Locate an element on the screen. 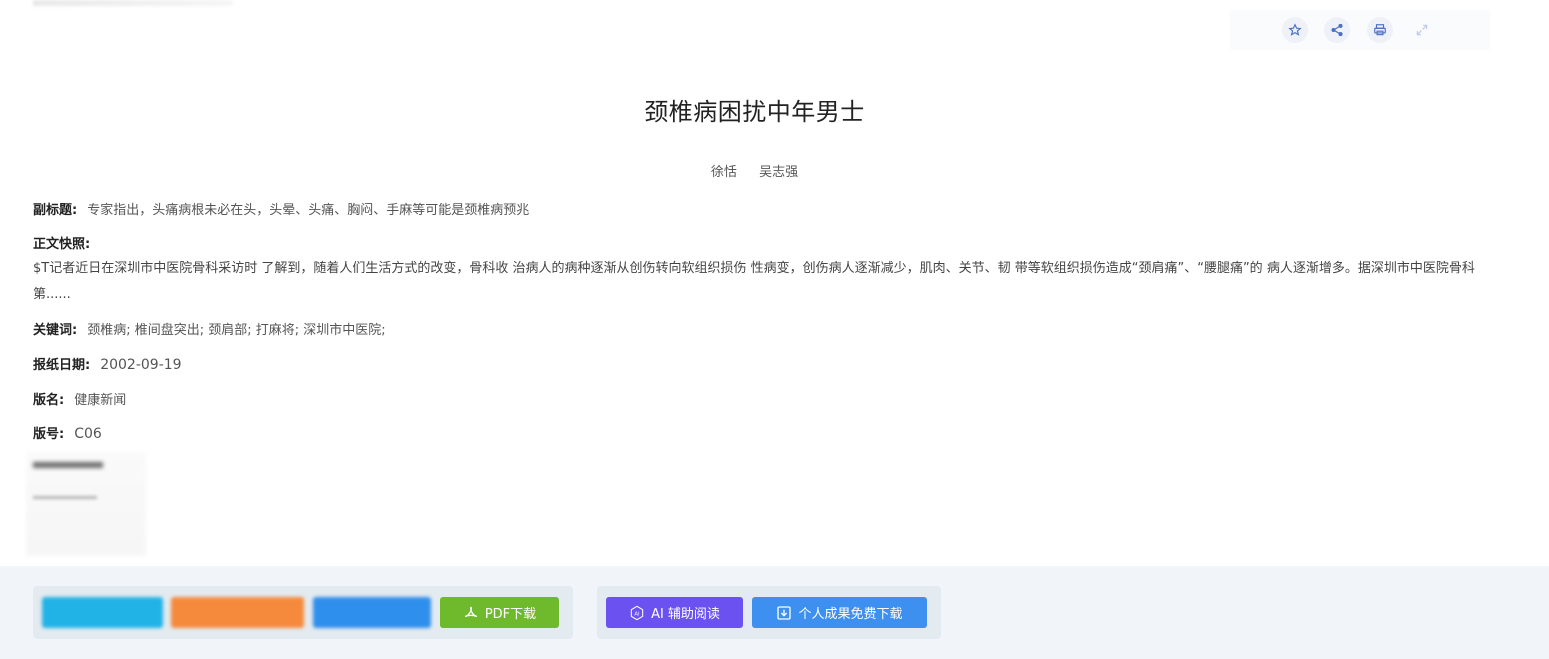  ai-reading-label: AI 辅助阅读 is located at coordinates (685, 614).